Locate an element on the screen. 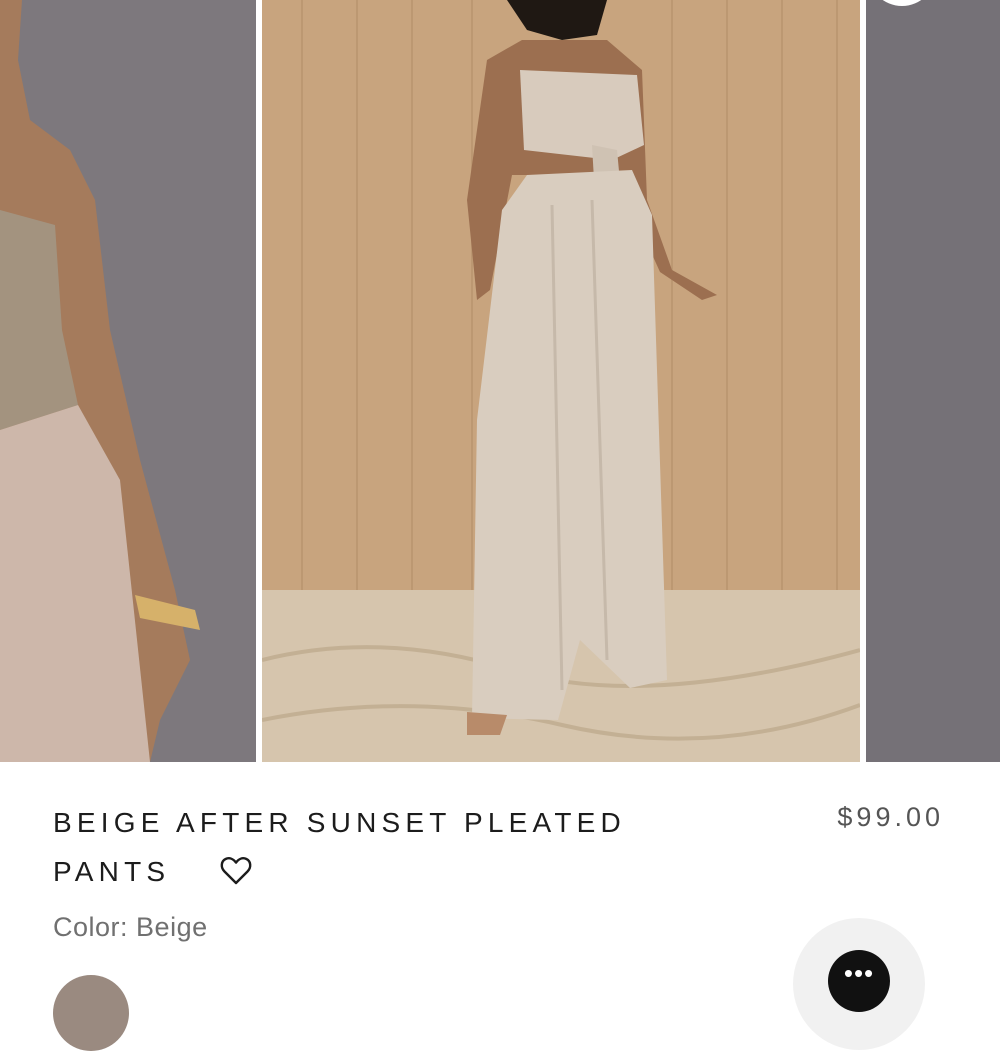  product-title: BEIGE AFTER SUNSET PLEATED PANTS is located at coordinates (403, 847).